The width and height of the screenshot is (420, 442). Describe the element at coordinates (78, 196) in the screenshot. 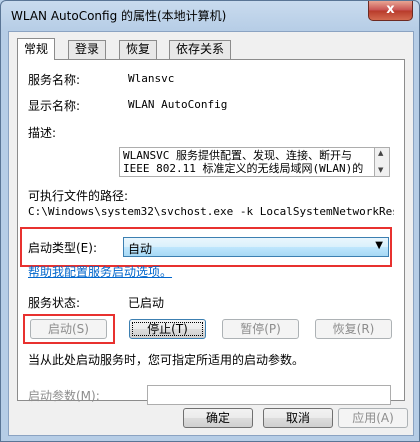

I see `path-label: 可执行文件的路径:` at that location.